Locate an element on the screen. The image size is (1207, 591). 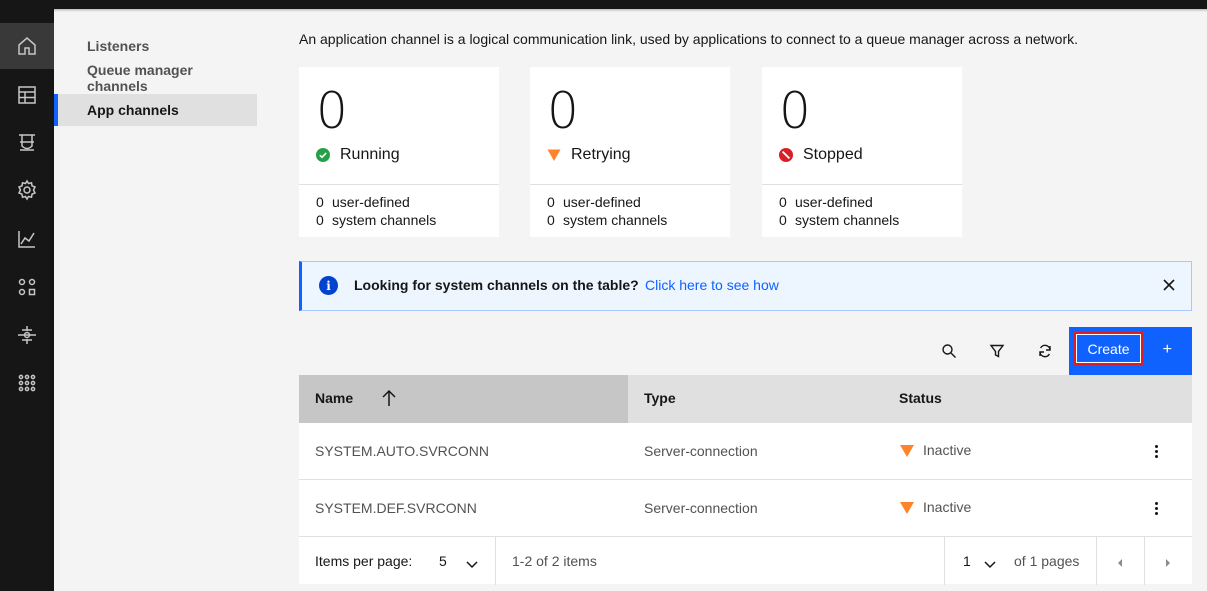
rail-home is located at coordinates (27, 46).